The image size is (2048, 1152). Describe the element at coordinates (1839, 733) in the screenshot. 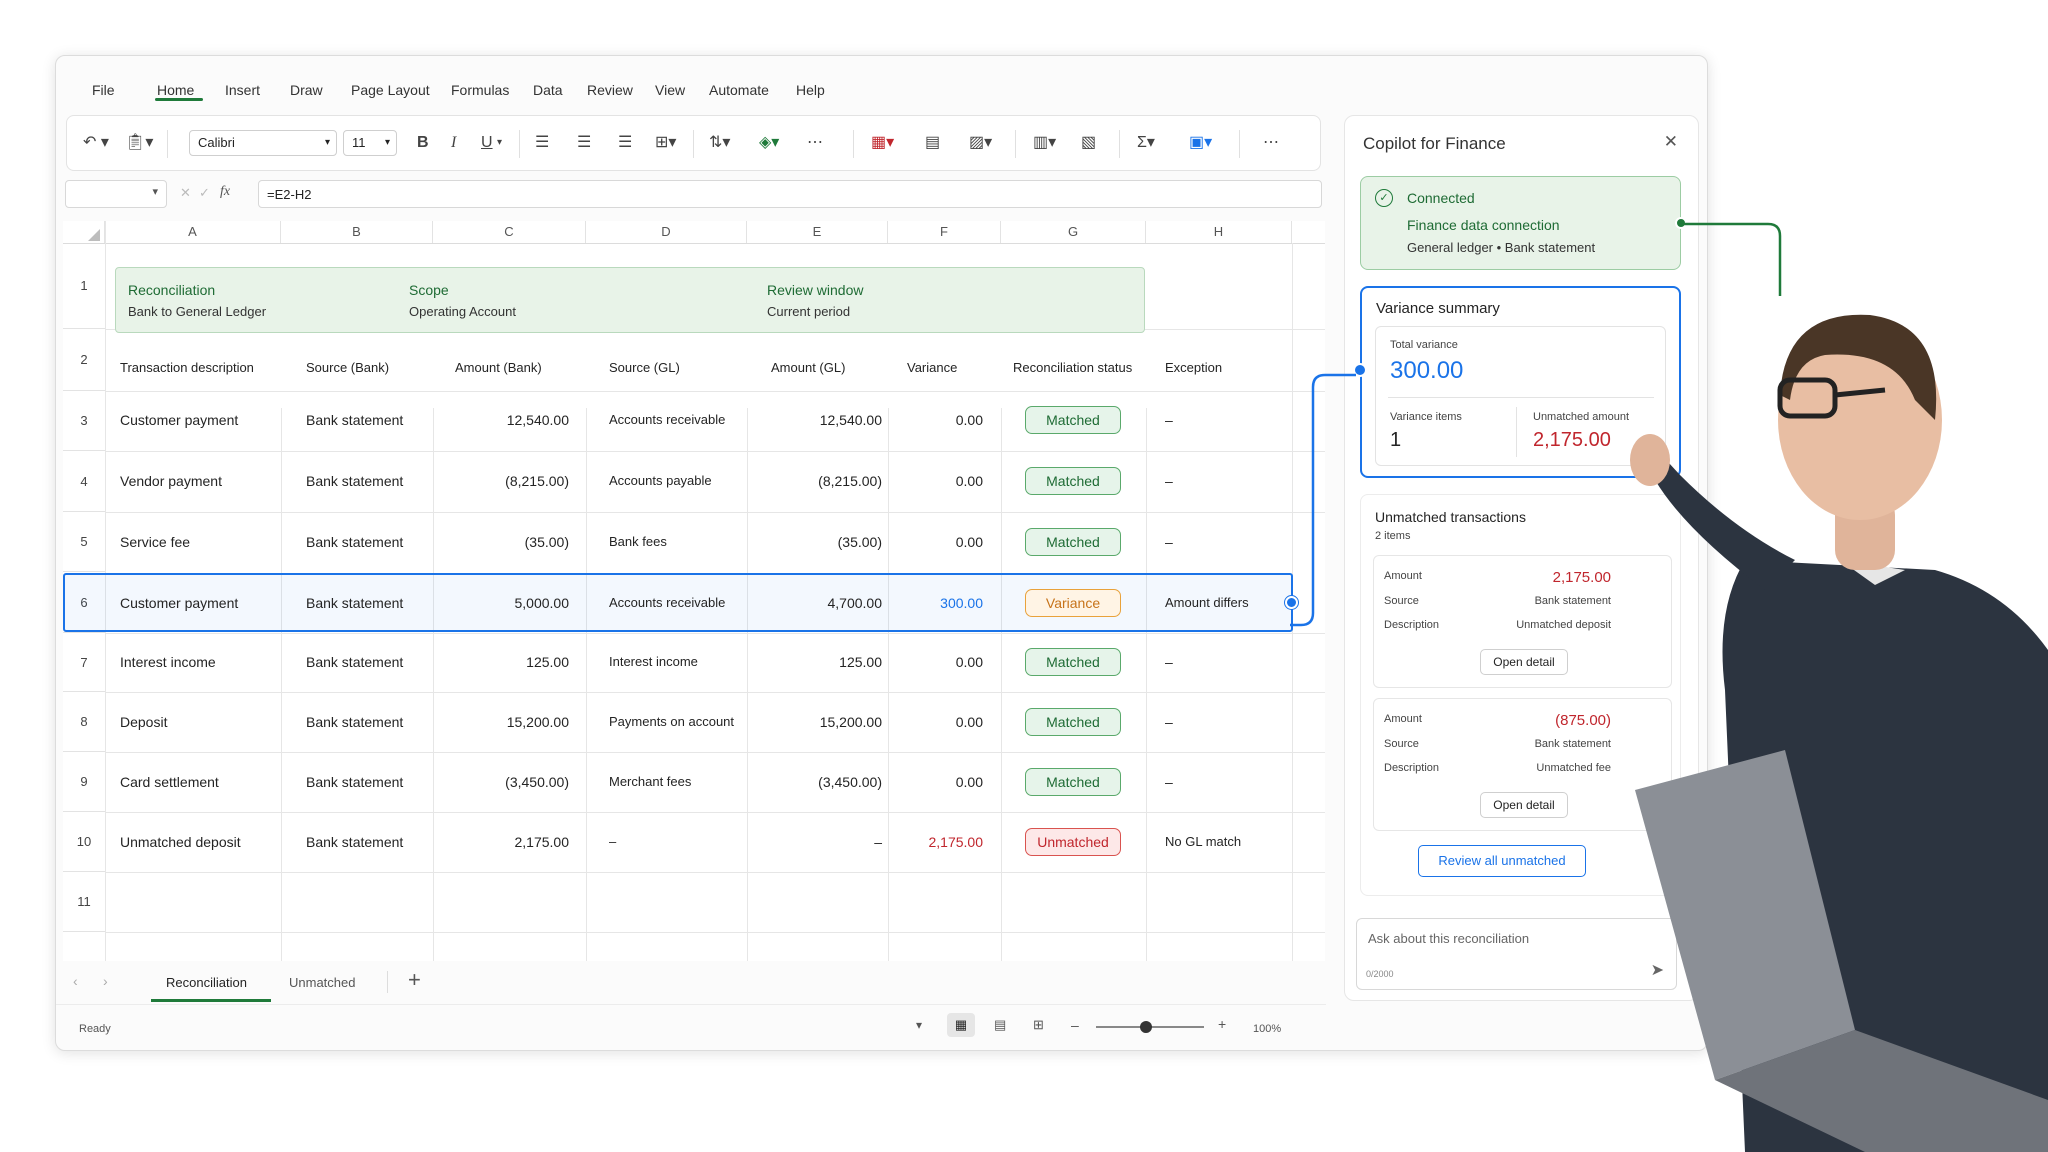

I see `person-illustration` at that location.